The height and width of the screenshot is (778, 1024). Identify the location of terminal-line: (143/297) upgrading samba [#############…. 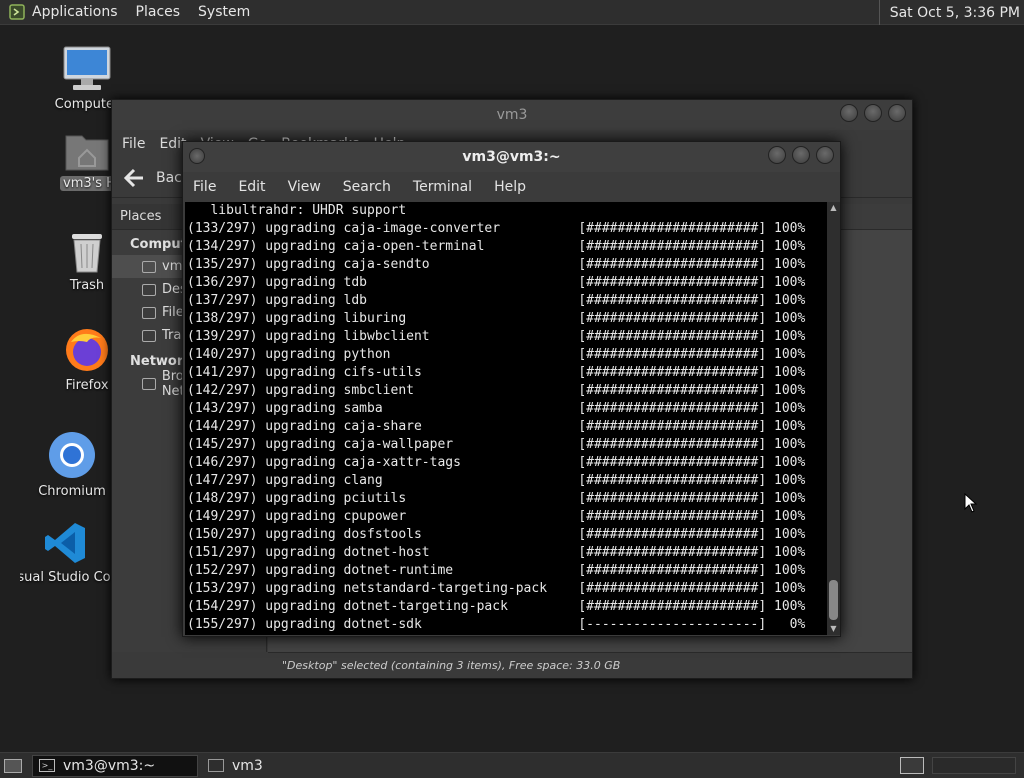
(496, 408).